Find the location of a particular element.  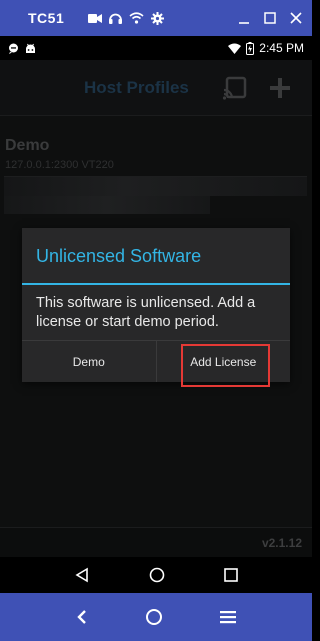

home-icon is located at coordinates (157, 575).